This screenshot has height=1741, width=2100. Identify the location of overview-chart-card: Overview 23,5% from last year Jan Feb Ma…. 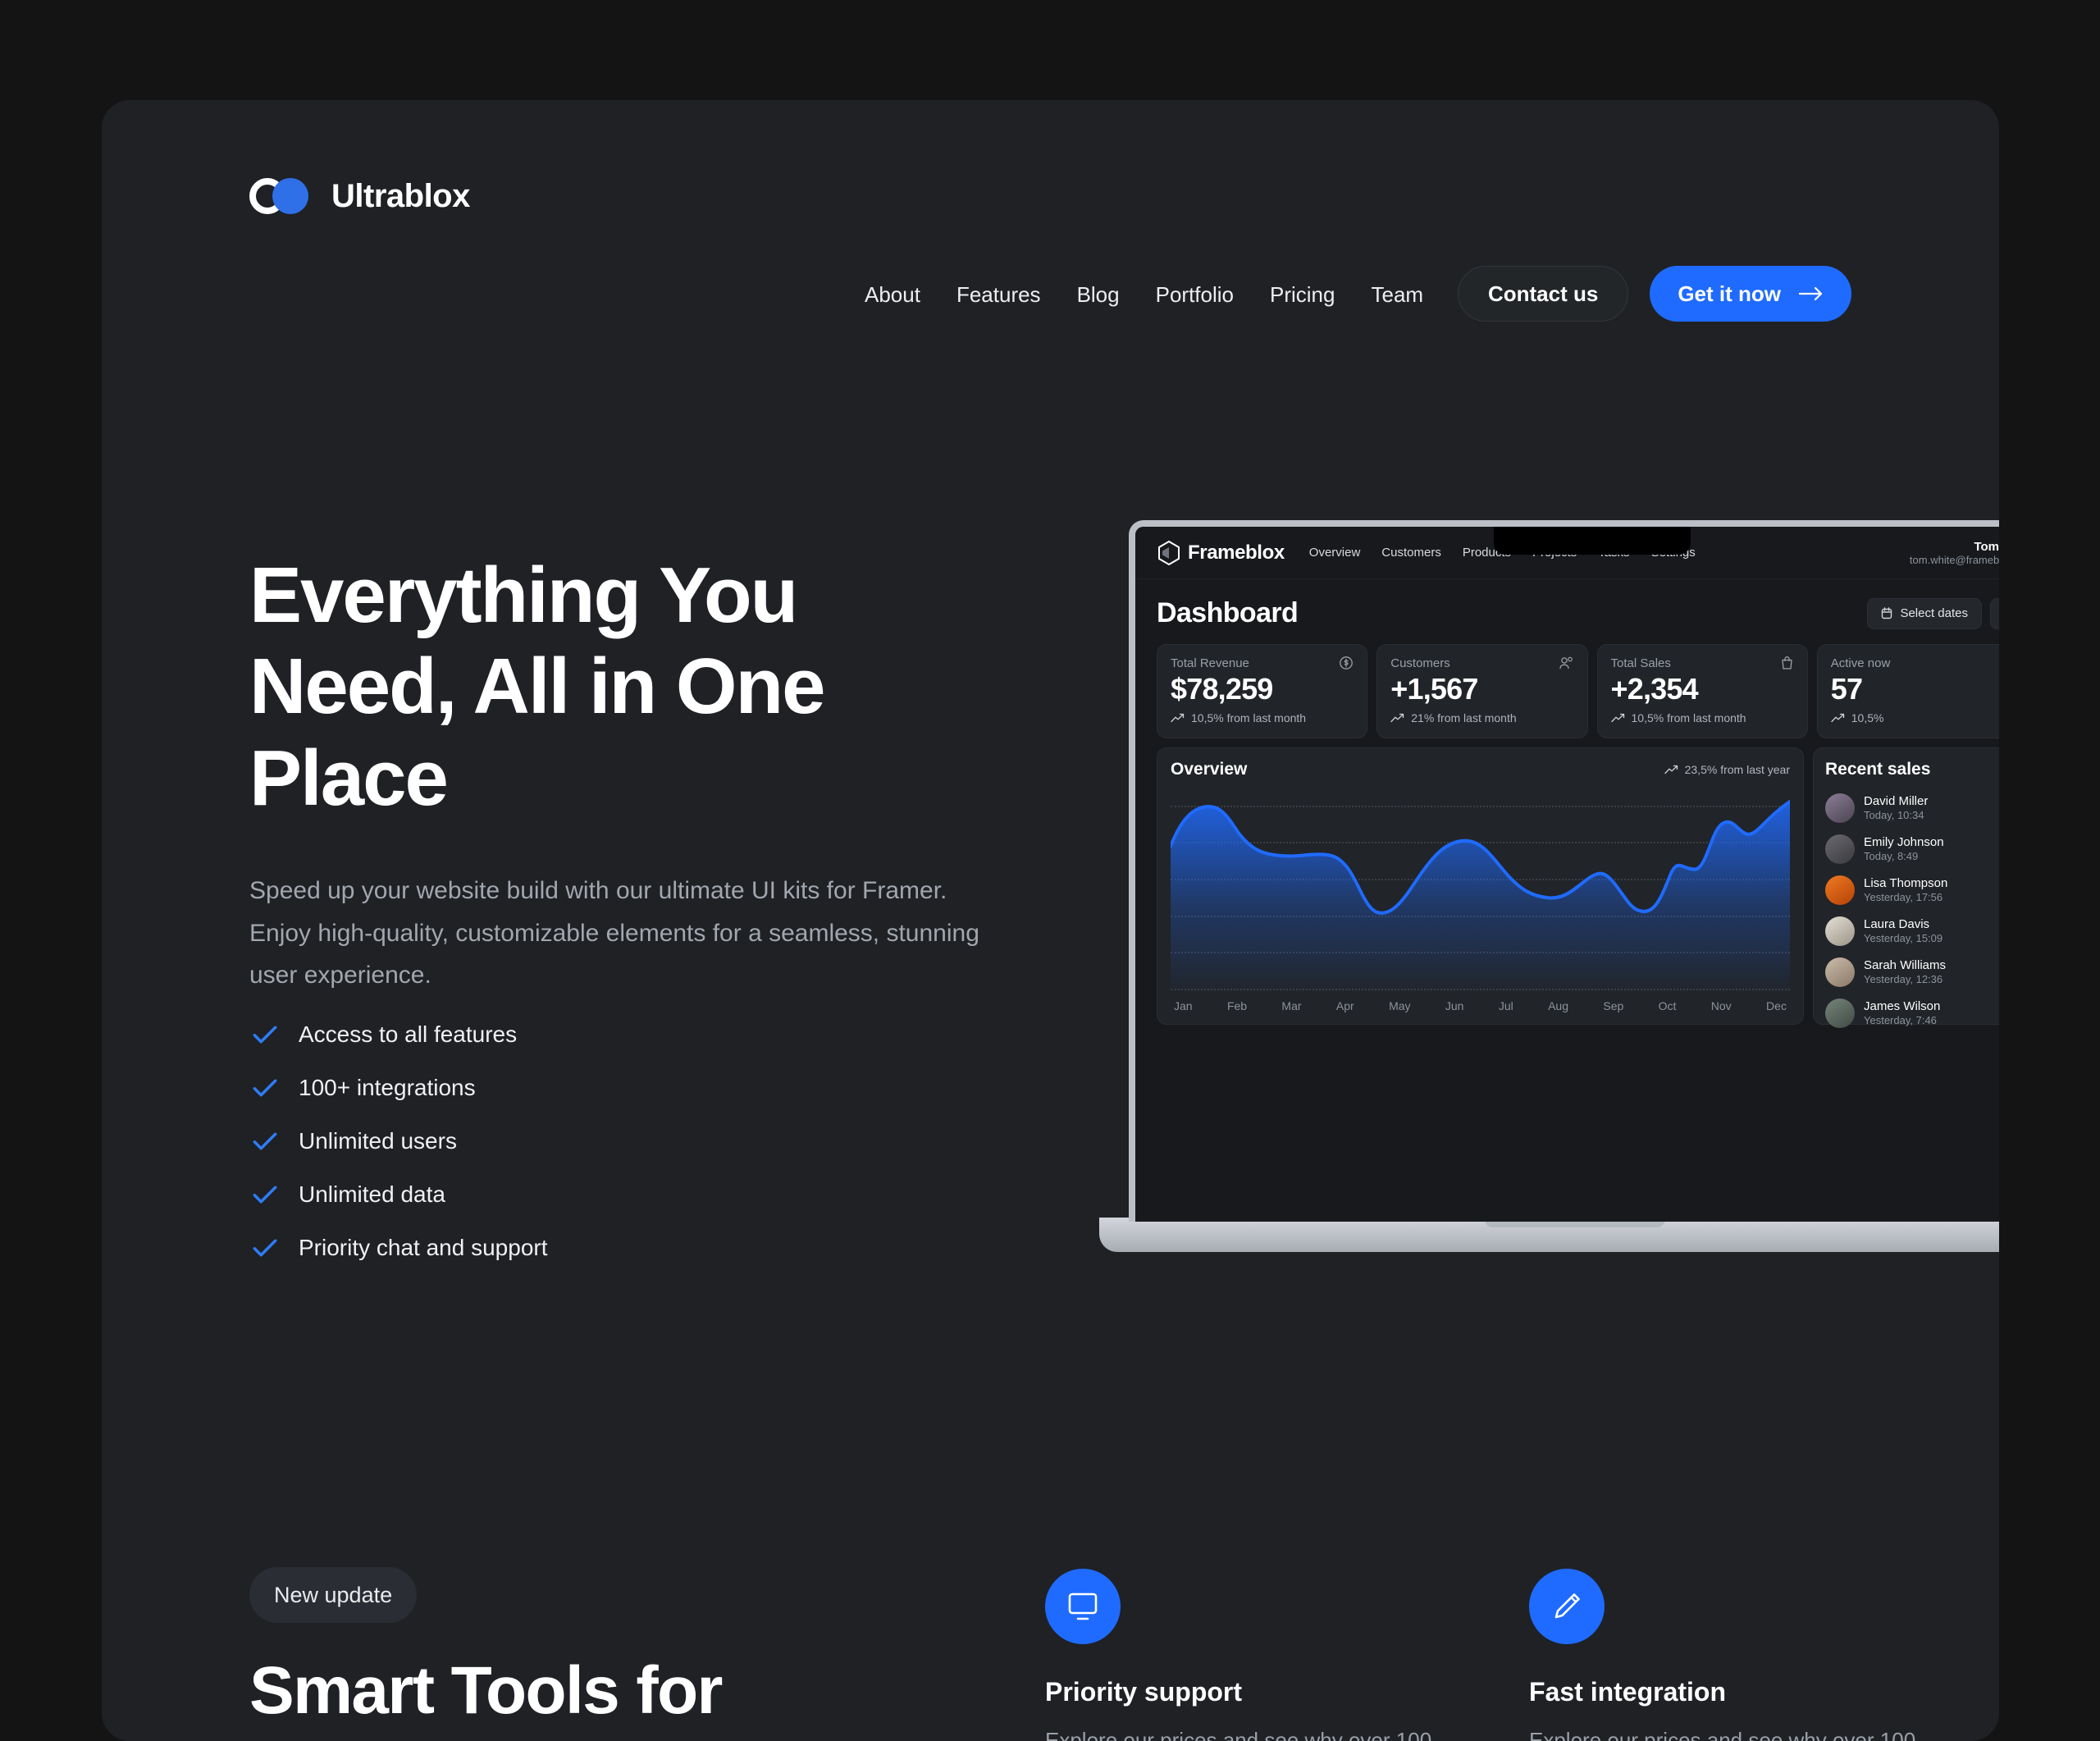
(1481, 886).